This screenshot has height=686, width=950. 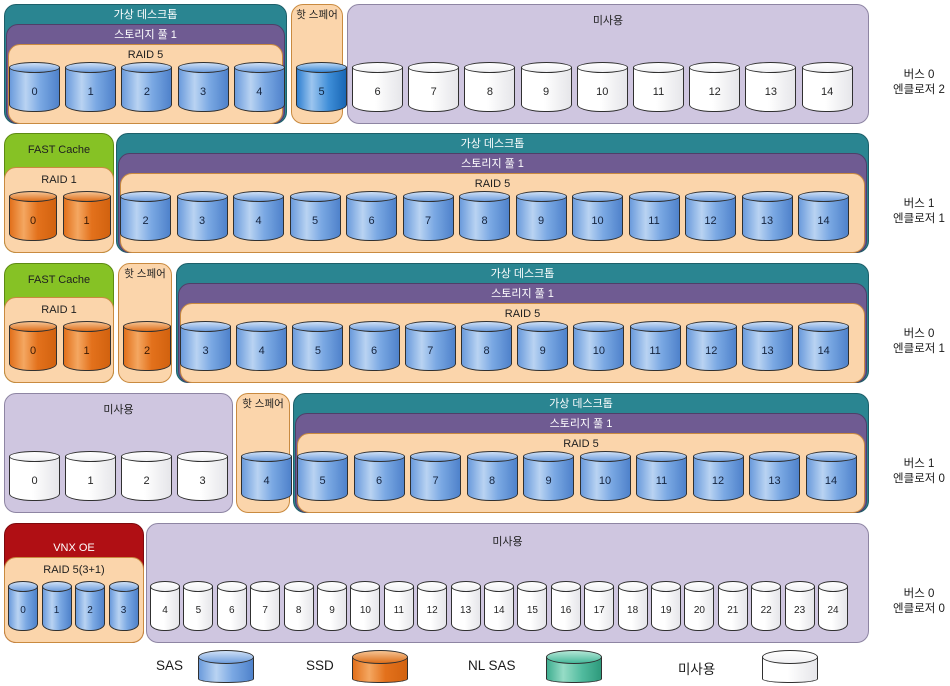 What do you see at coordinates (565, 606) in the screenshot?
I see `disk: 16` at bounding box center [565, 606].